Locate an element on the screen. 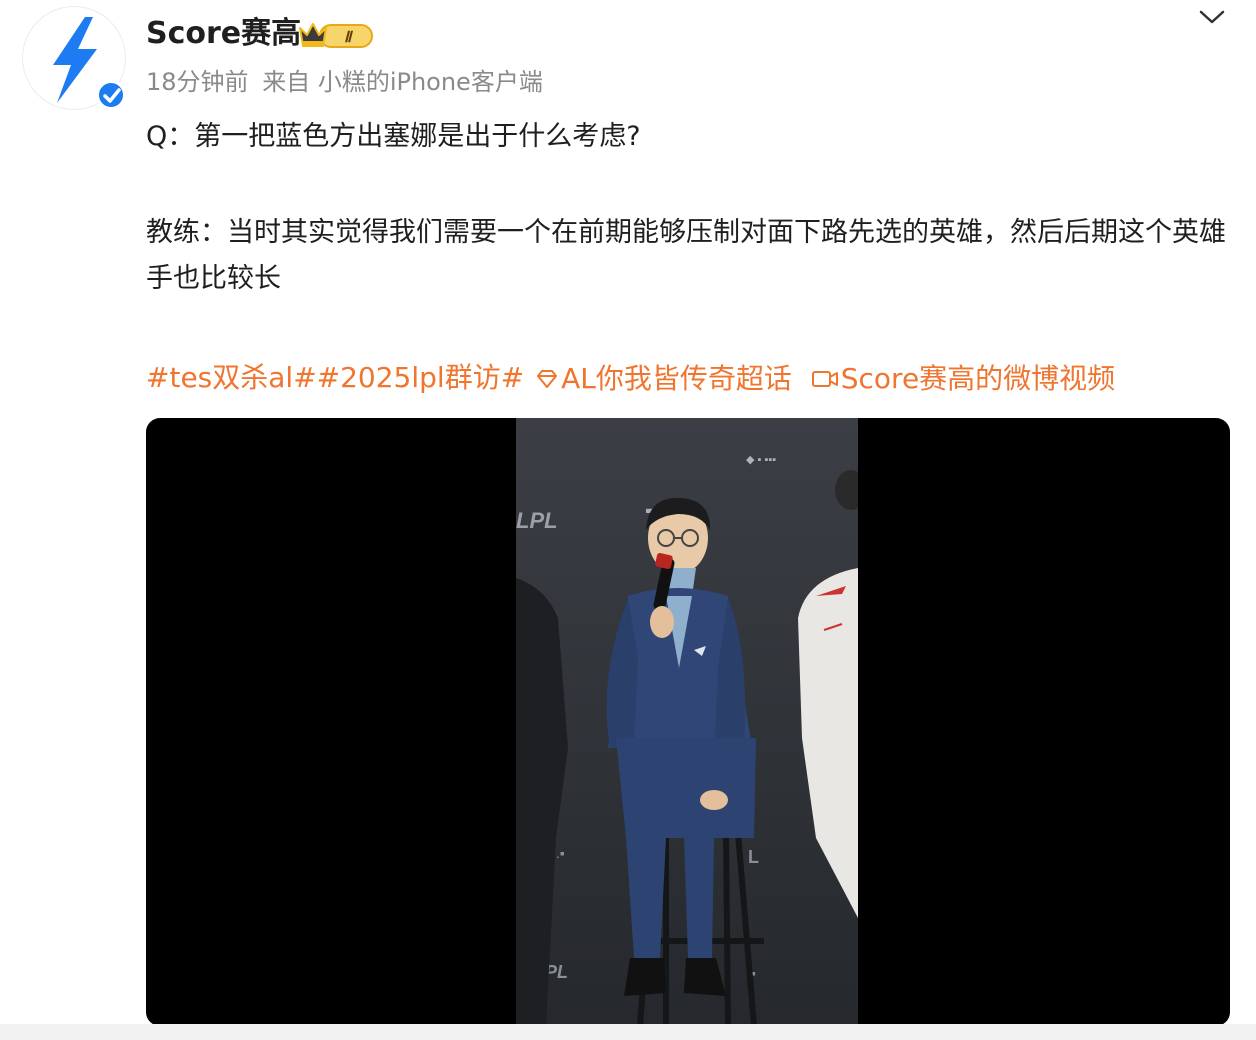  chevron-down-icon is located at coordinates (1212, 17).